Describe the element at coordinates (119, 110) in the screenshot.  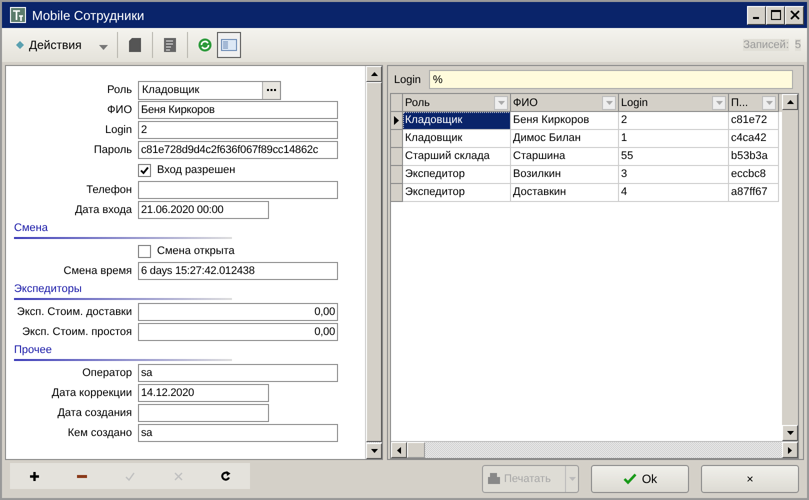
I see `field-label: ФИО` at that location.